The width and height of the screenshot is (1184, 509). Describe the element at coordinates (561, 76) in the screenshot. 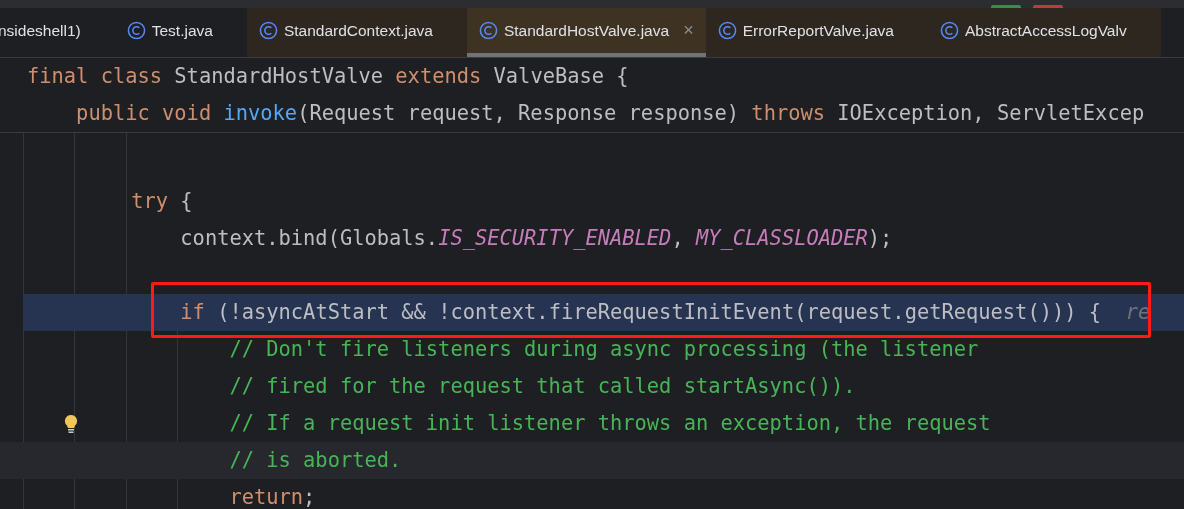

I see `code-token: ValveBase {` at that location.